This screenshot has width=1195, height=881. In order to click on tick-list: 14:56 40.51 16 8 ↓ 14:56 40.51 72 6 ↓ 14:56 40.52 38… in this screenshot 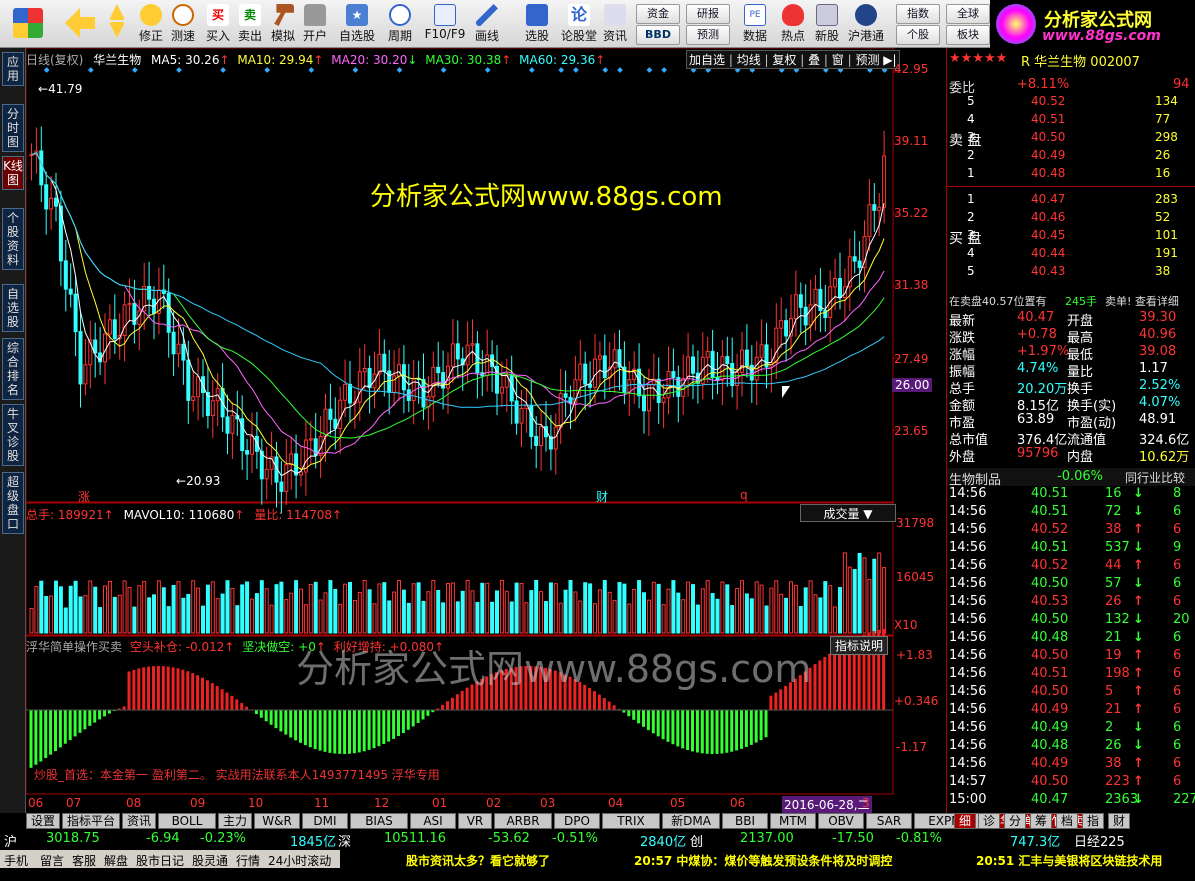, I will do `click(1071, 648)`.